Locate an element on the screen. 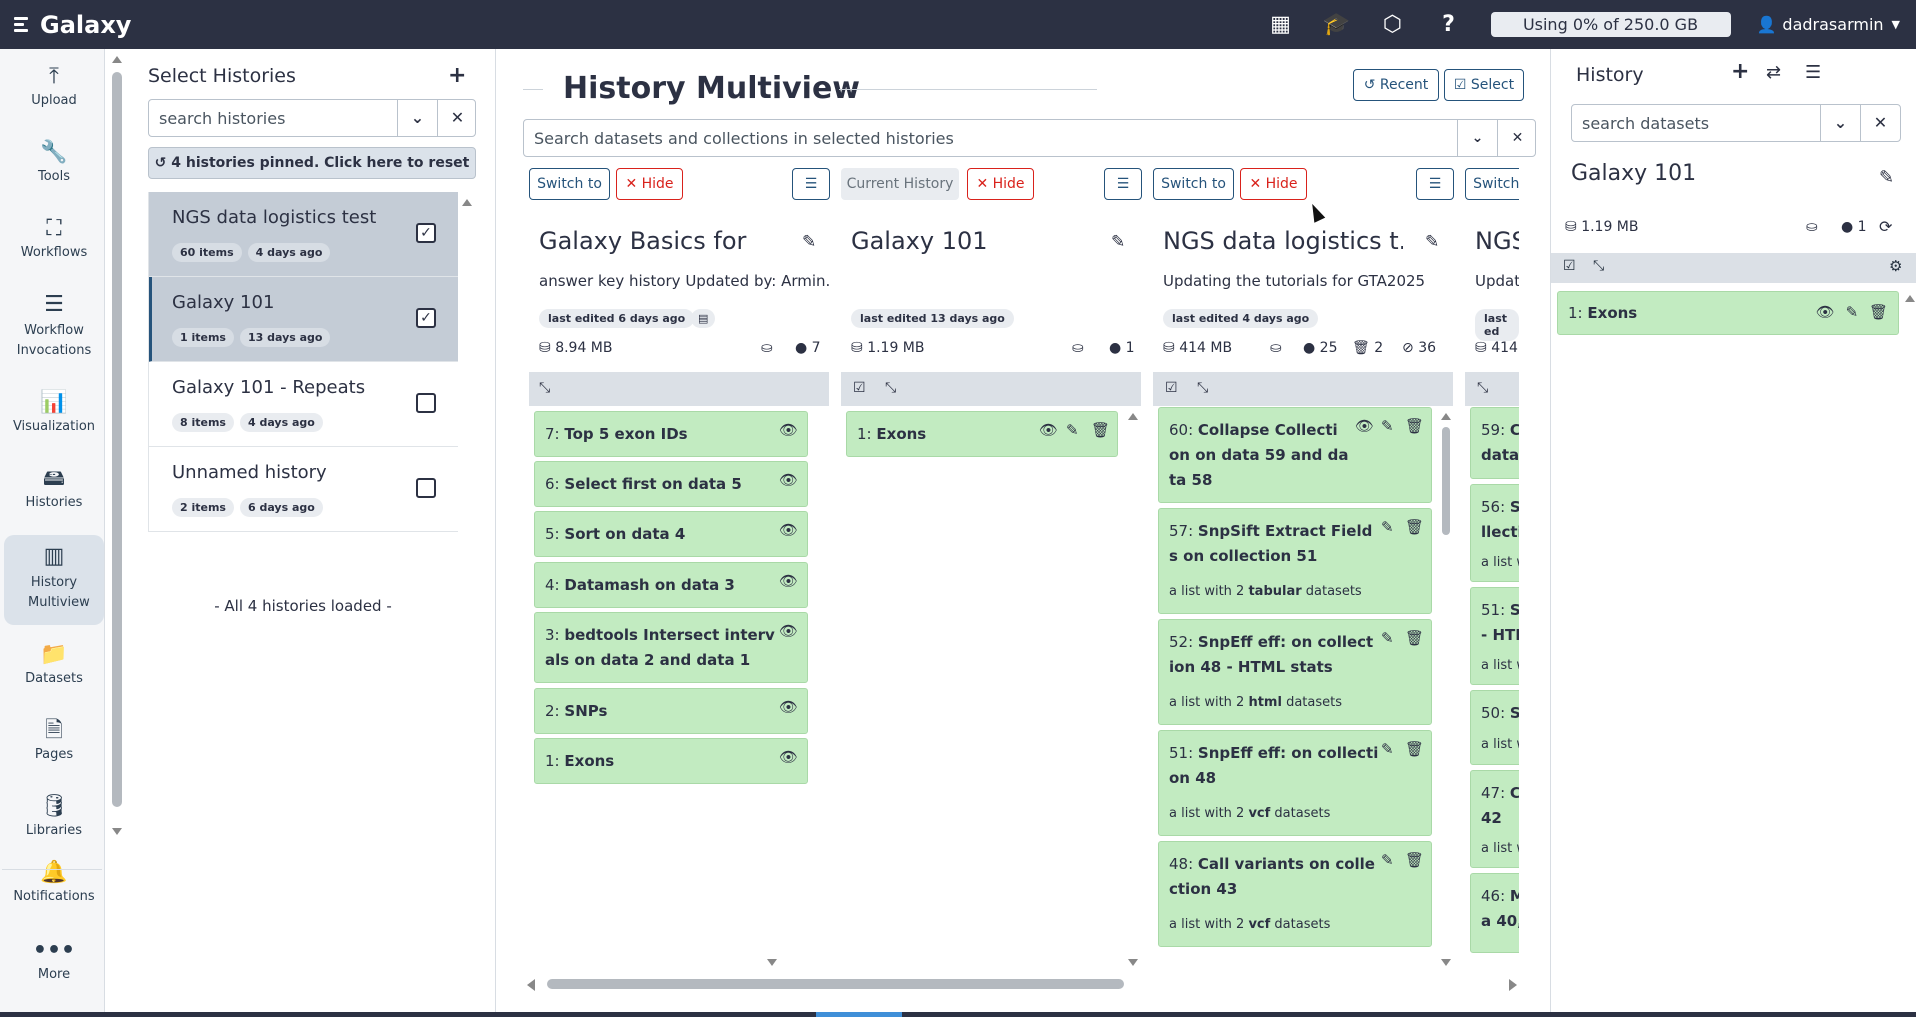  graduation-cap-icon: 🎓 is located at coordinates (1337, 24).